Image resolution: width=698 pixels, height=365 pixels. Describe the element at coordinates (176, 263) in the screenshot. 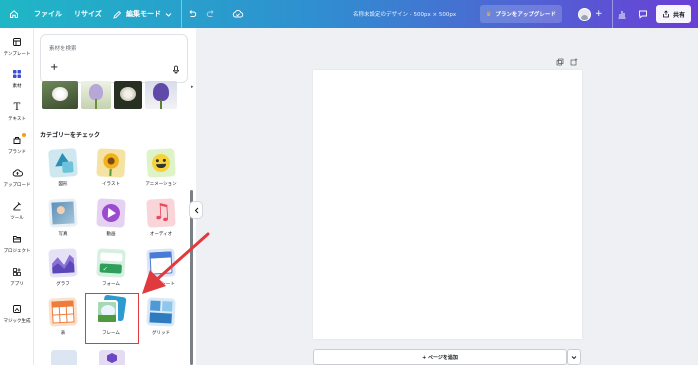

I see `red-arrow-annotation` at that location.